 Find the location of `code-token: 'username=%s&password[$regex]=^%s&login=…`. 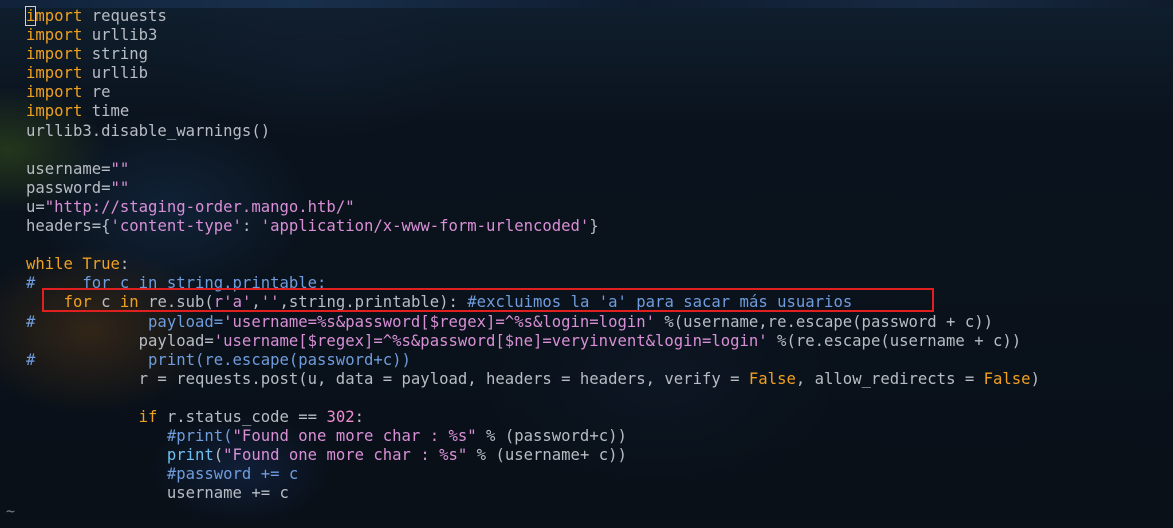

code-token: 'username=%s&password[$regex]=^%s&login=… is located at coordinates (439, 321).